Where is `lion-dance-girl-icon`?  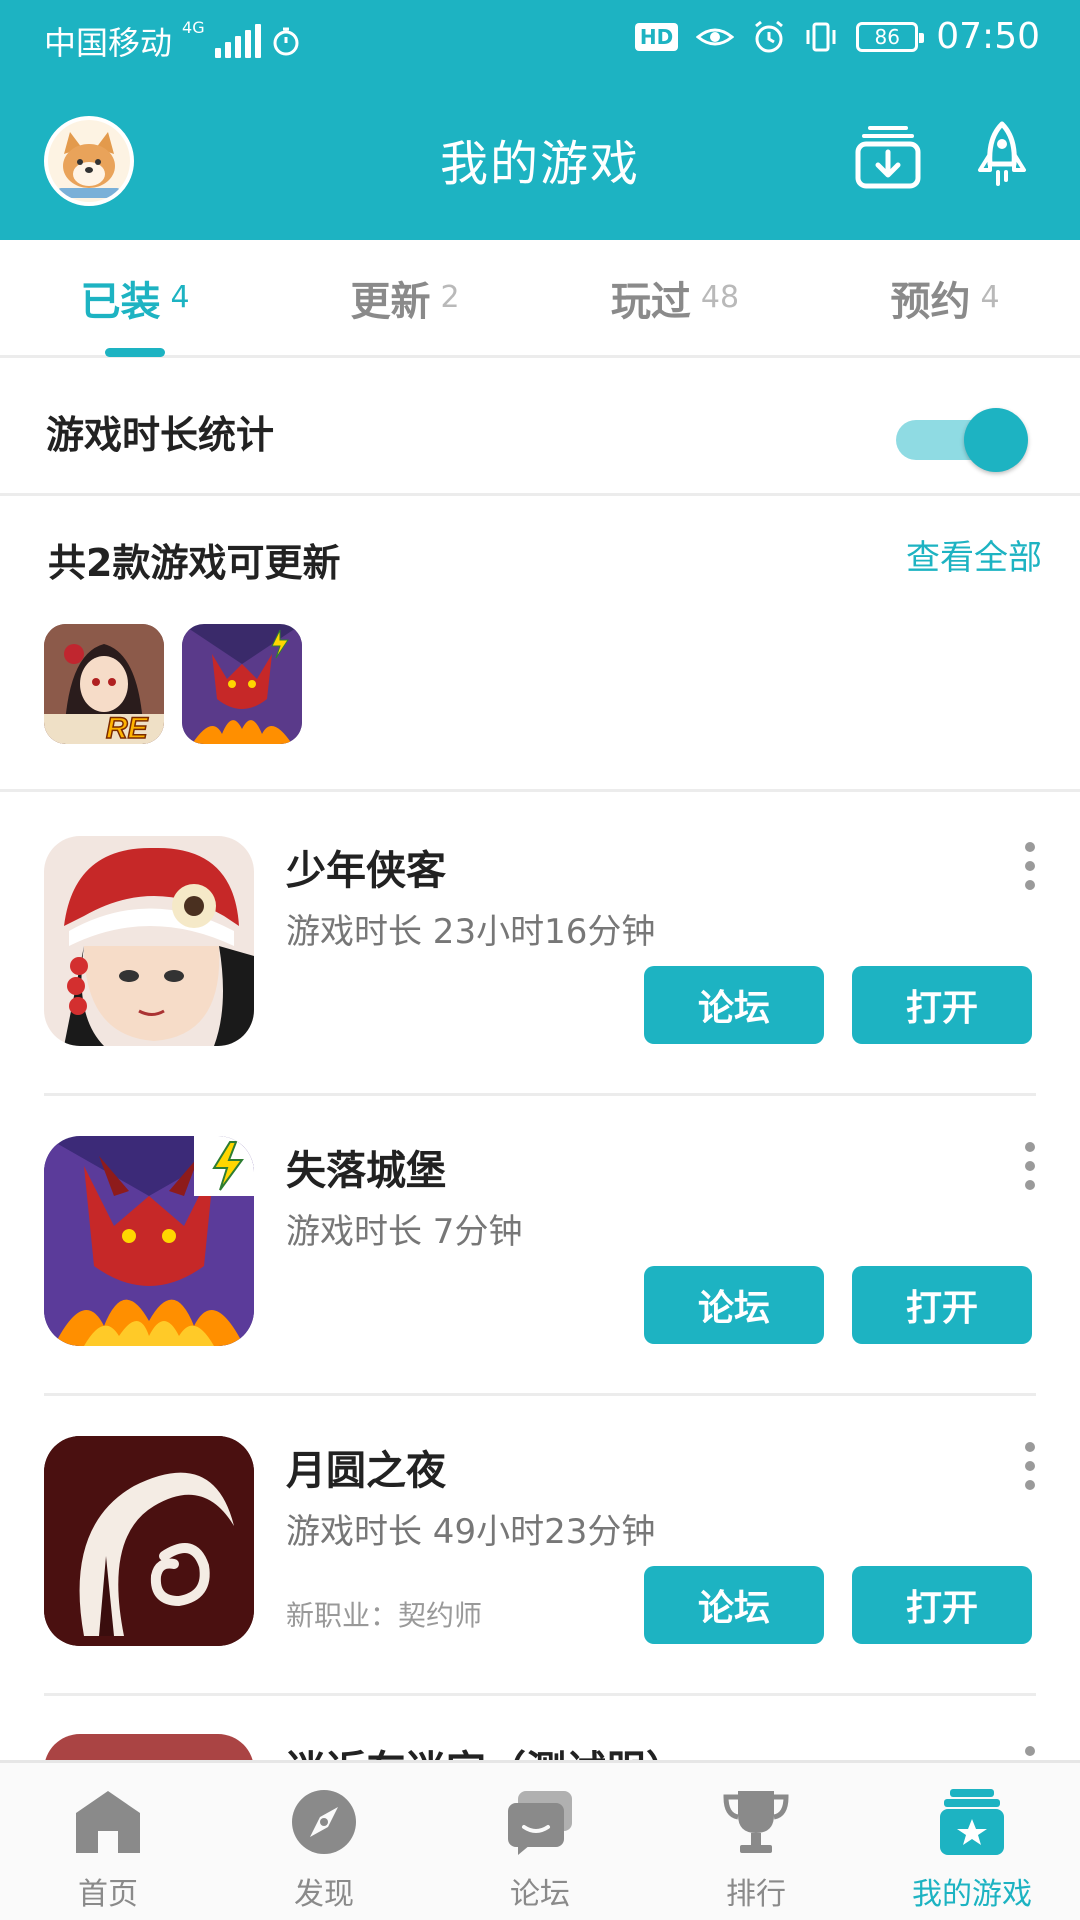
lion-dance-girl-icon is located at coordinates (149, 941).